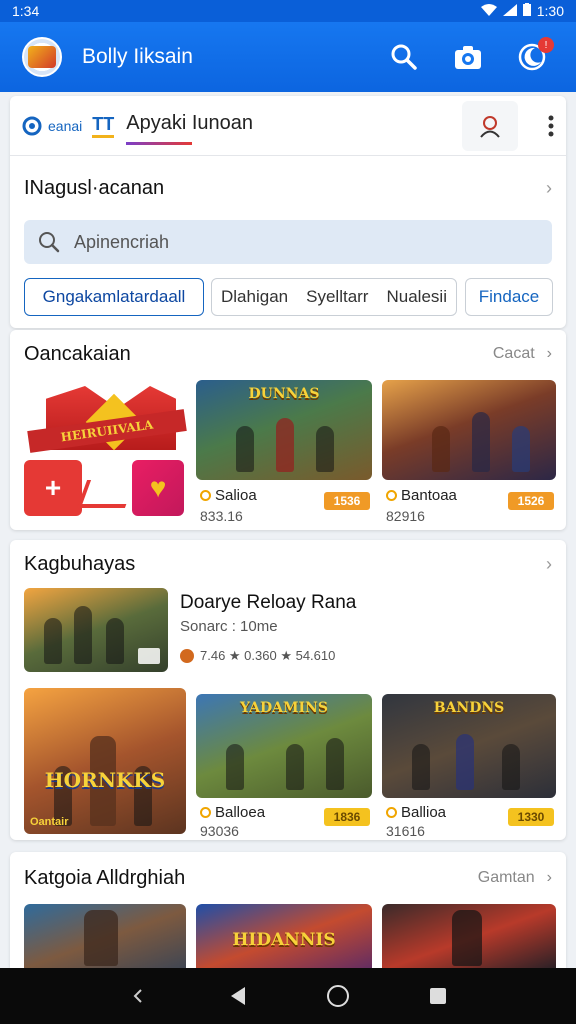 This screenshot has width=576, height=1024. I want to click on person-pin-icon, so click(490, 126).